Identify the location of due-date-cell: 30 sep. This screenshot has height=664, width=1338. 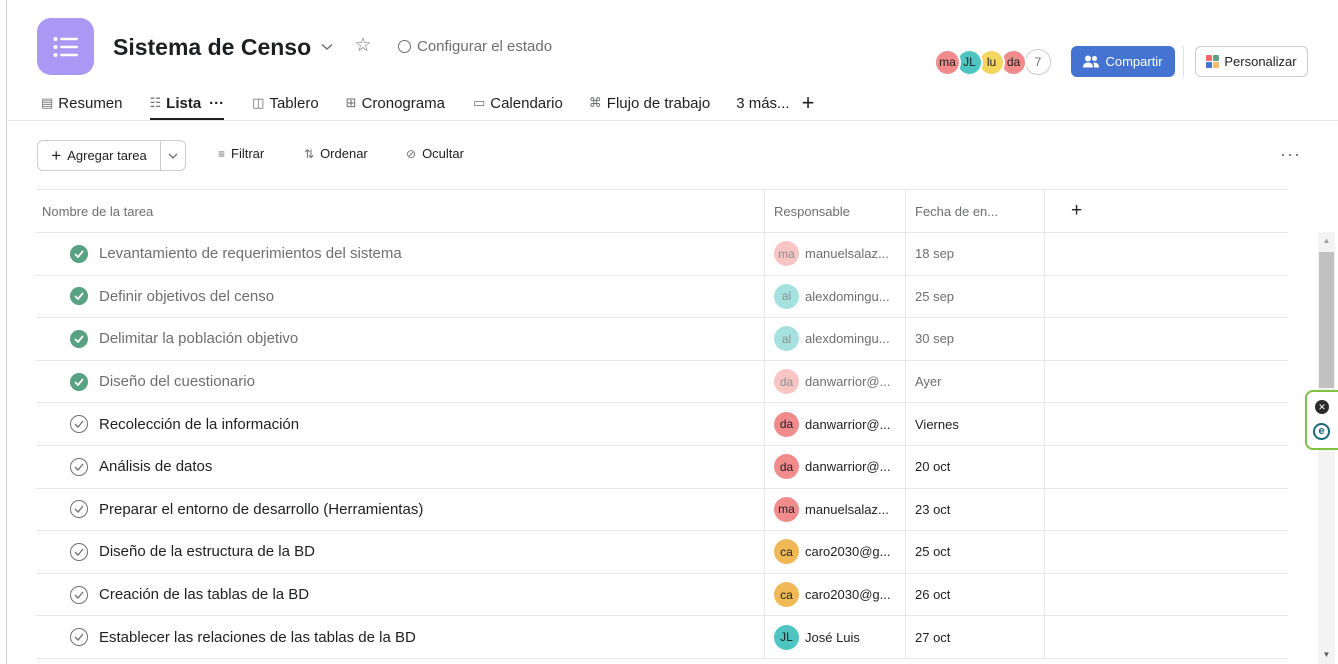
(975, 339).